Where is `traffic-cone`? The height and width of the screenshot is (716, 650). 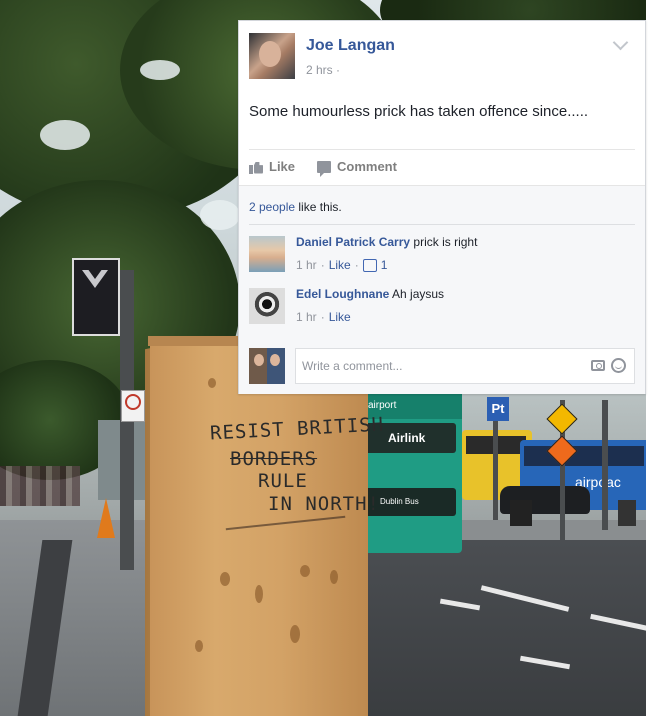 traffic-cone is located at coordinates (106, 518).